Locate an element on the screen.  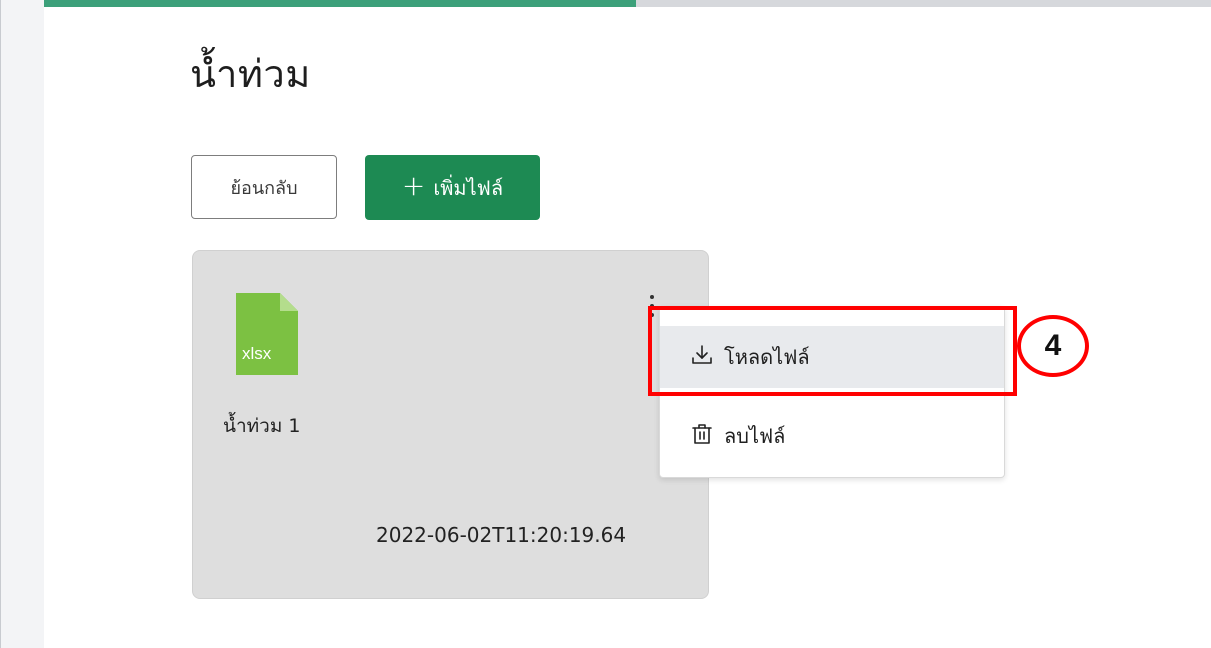
add-file-button-label: เพิ่มไฟล์ is located at coordinates (468, 187).